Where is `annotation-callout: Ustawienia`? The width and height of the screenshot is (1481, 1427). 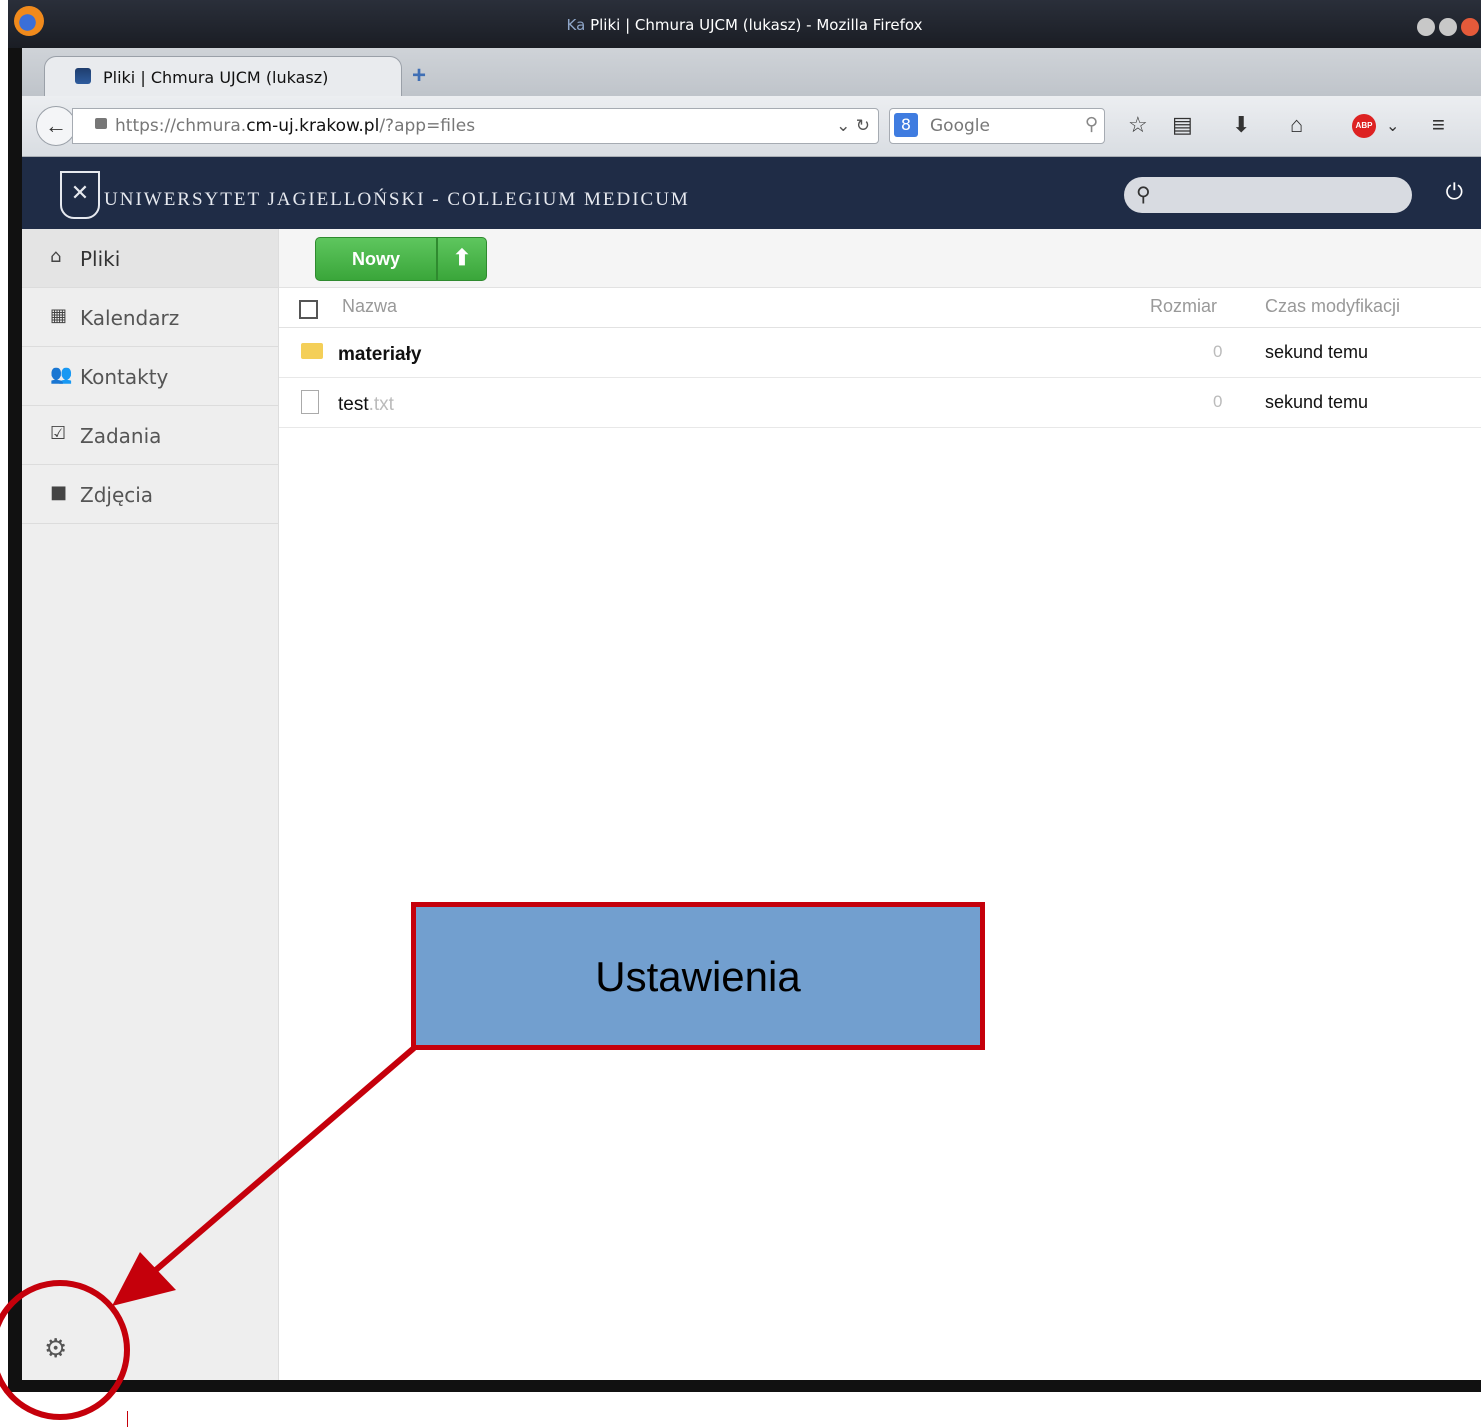
annotation-callout: Ustawienia is located at coordinates (698, 976).